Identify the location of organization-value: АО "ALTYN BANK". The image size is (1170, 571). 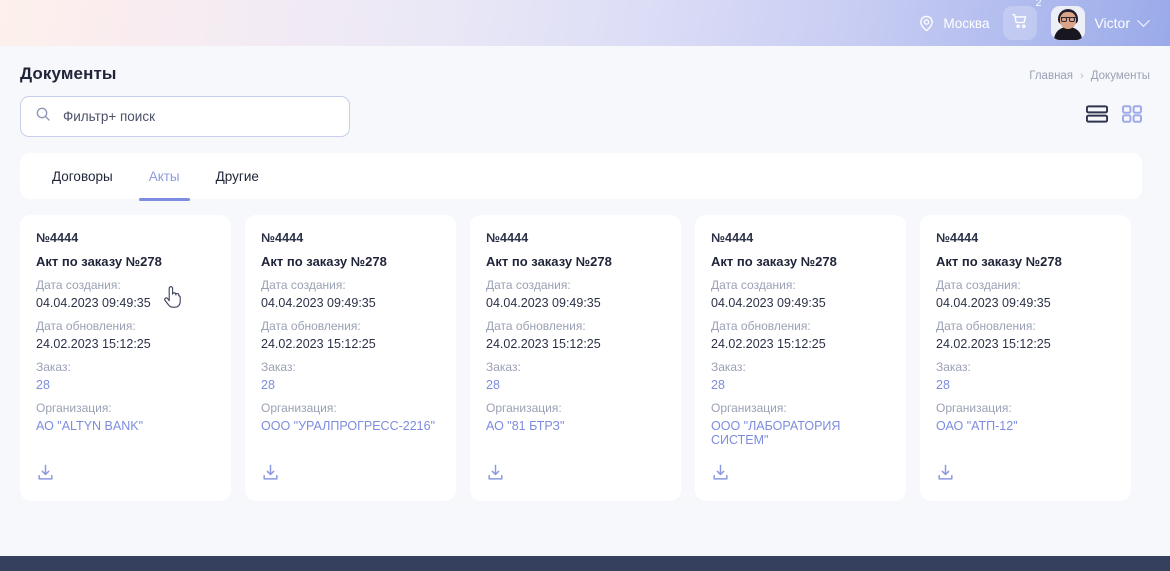
(125, 426).